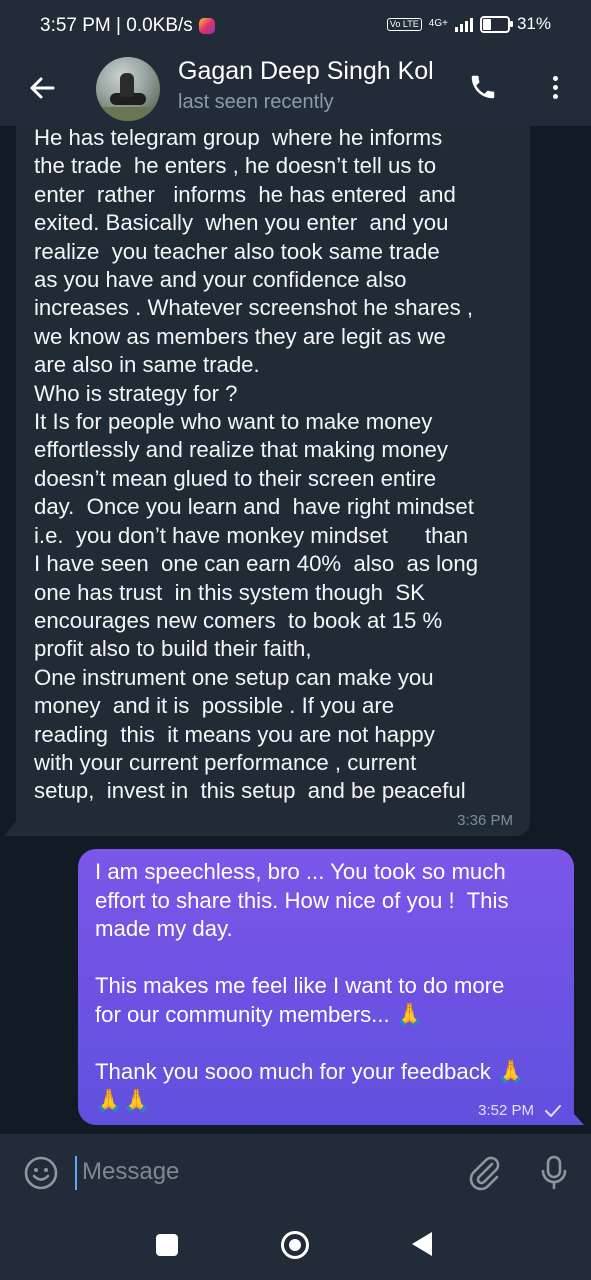 This screenshot has width=591, height=1280. What do you see at coordinates (555, 87) in the screenshot?
I see `more-options-button` at bounding box center [555, 87].